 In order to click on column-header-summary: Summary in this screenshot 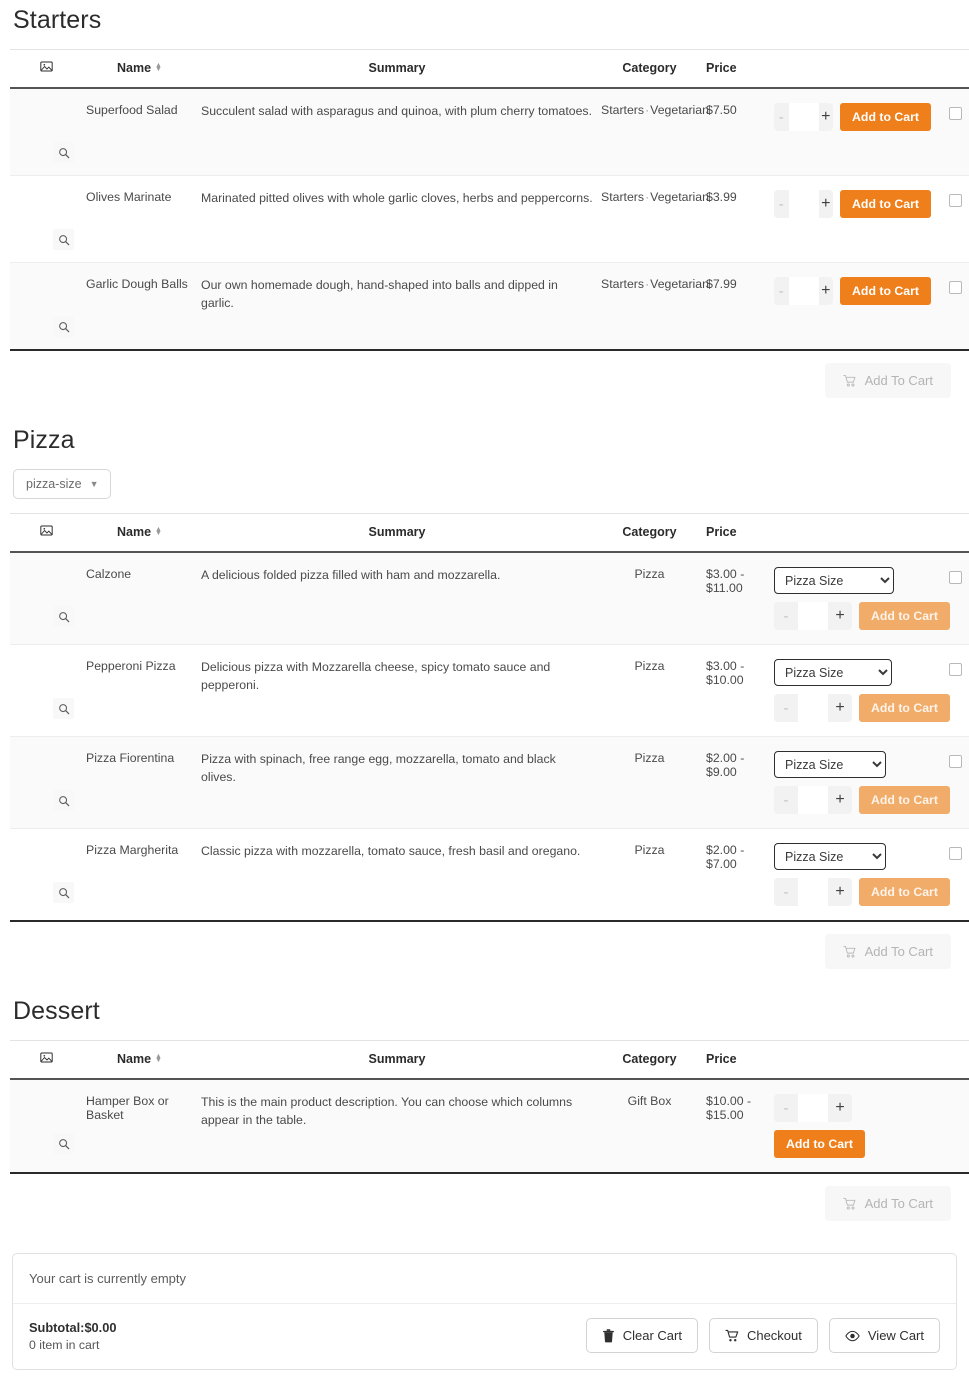, I will do `click(397, 533)`.